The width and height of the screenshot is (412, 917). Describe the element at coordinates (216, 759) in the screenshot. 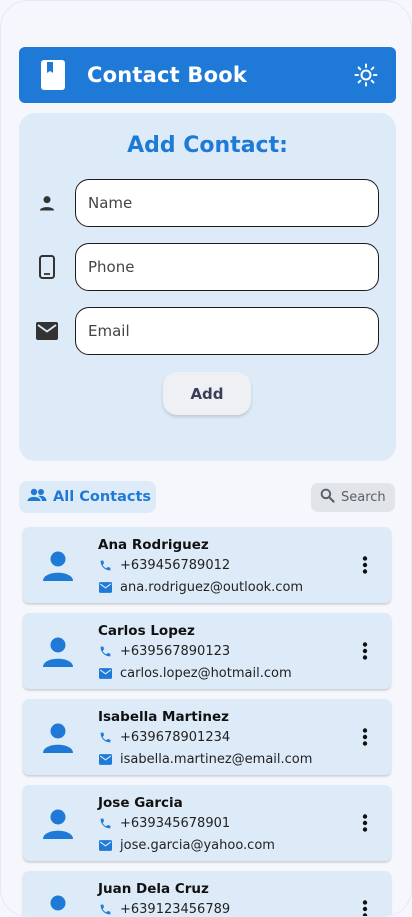

I see `contact-email: isabella.martinez@email.com` at that location.